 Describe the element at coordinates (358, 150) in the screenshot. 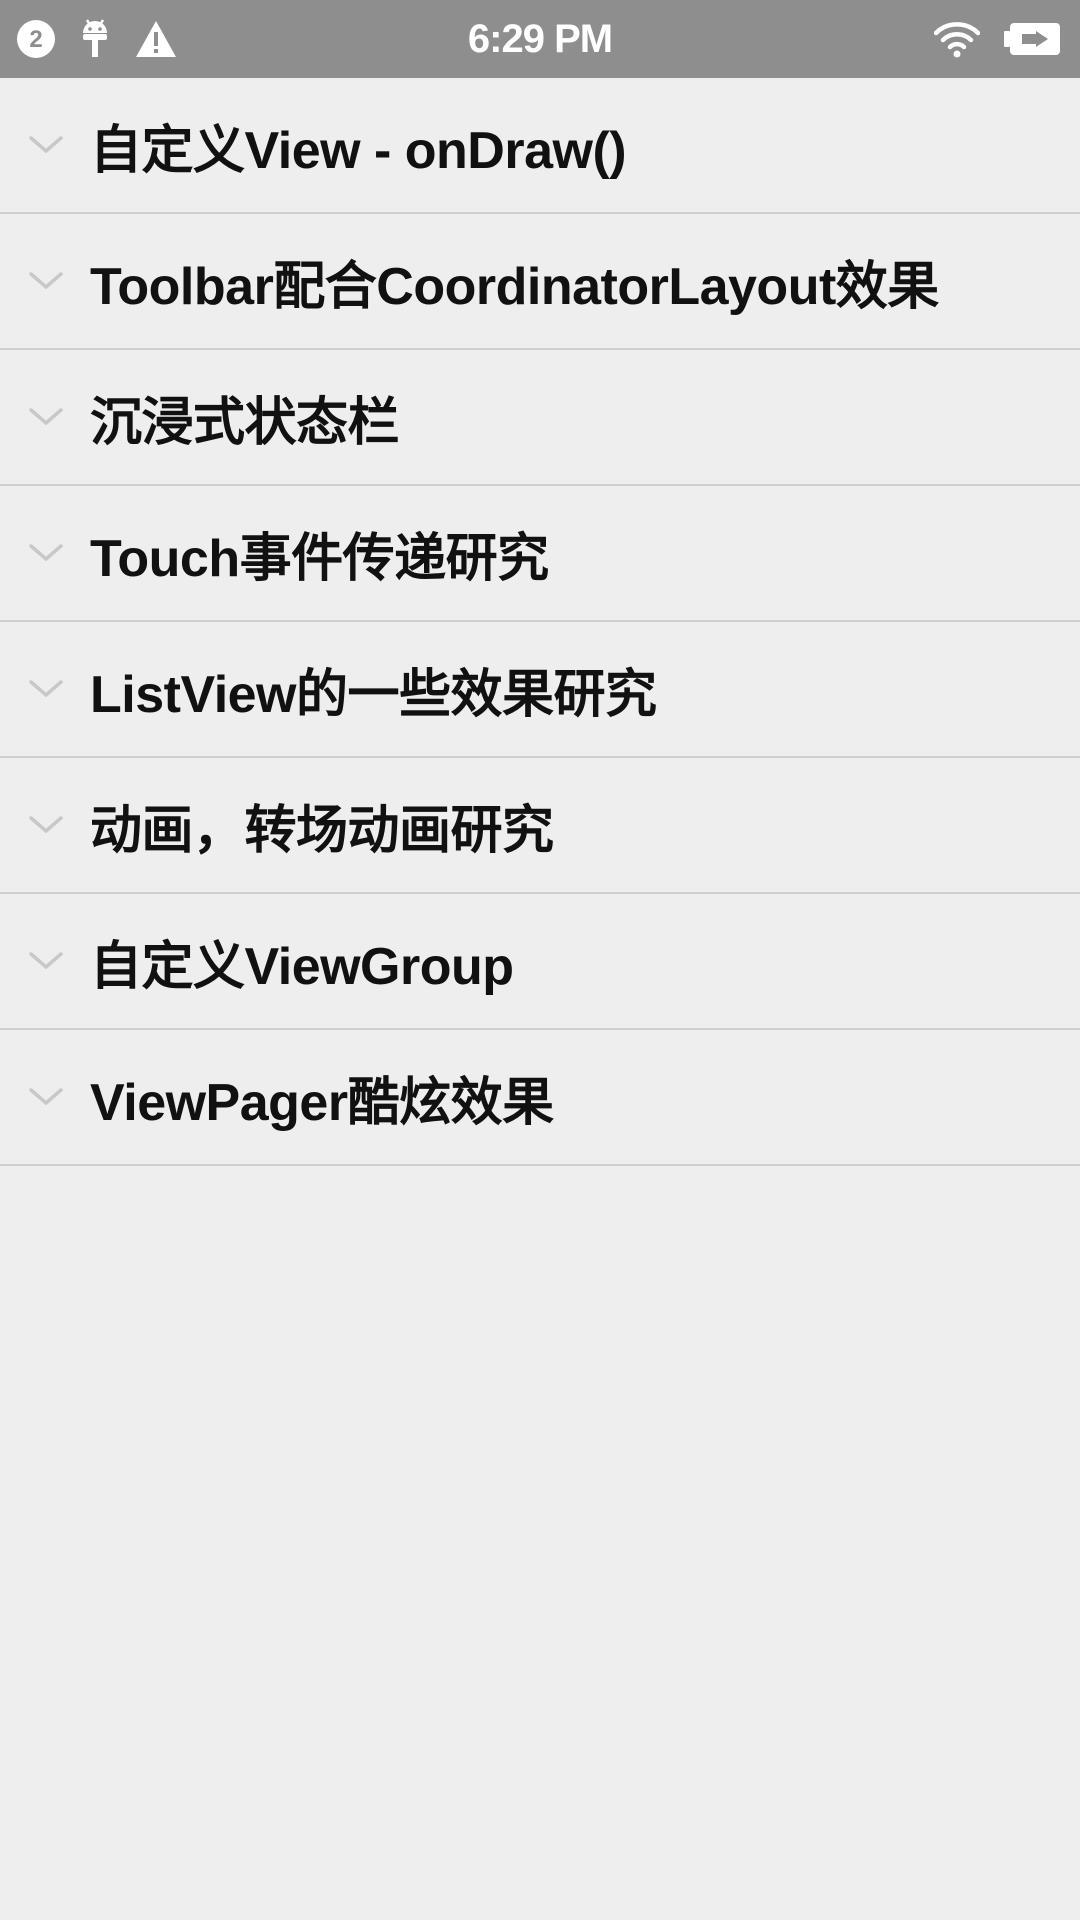

I see `list-item-label: 自定义View - onDraw()` at that location.